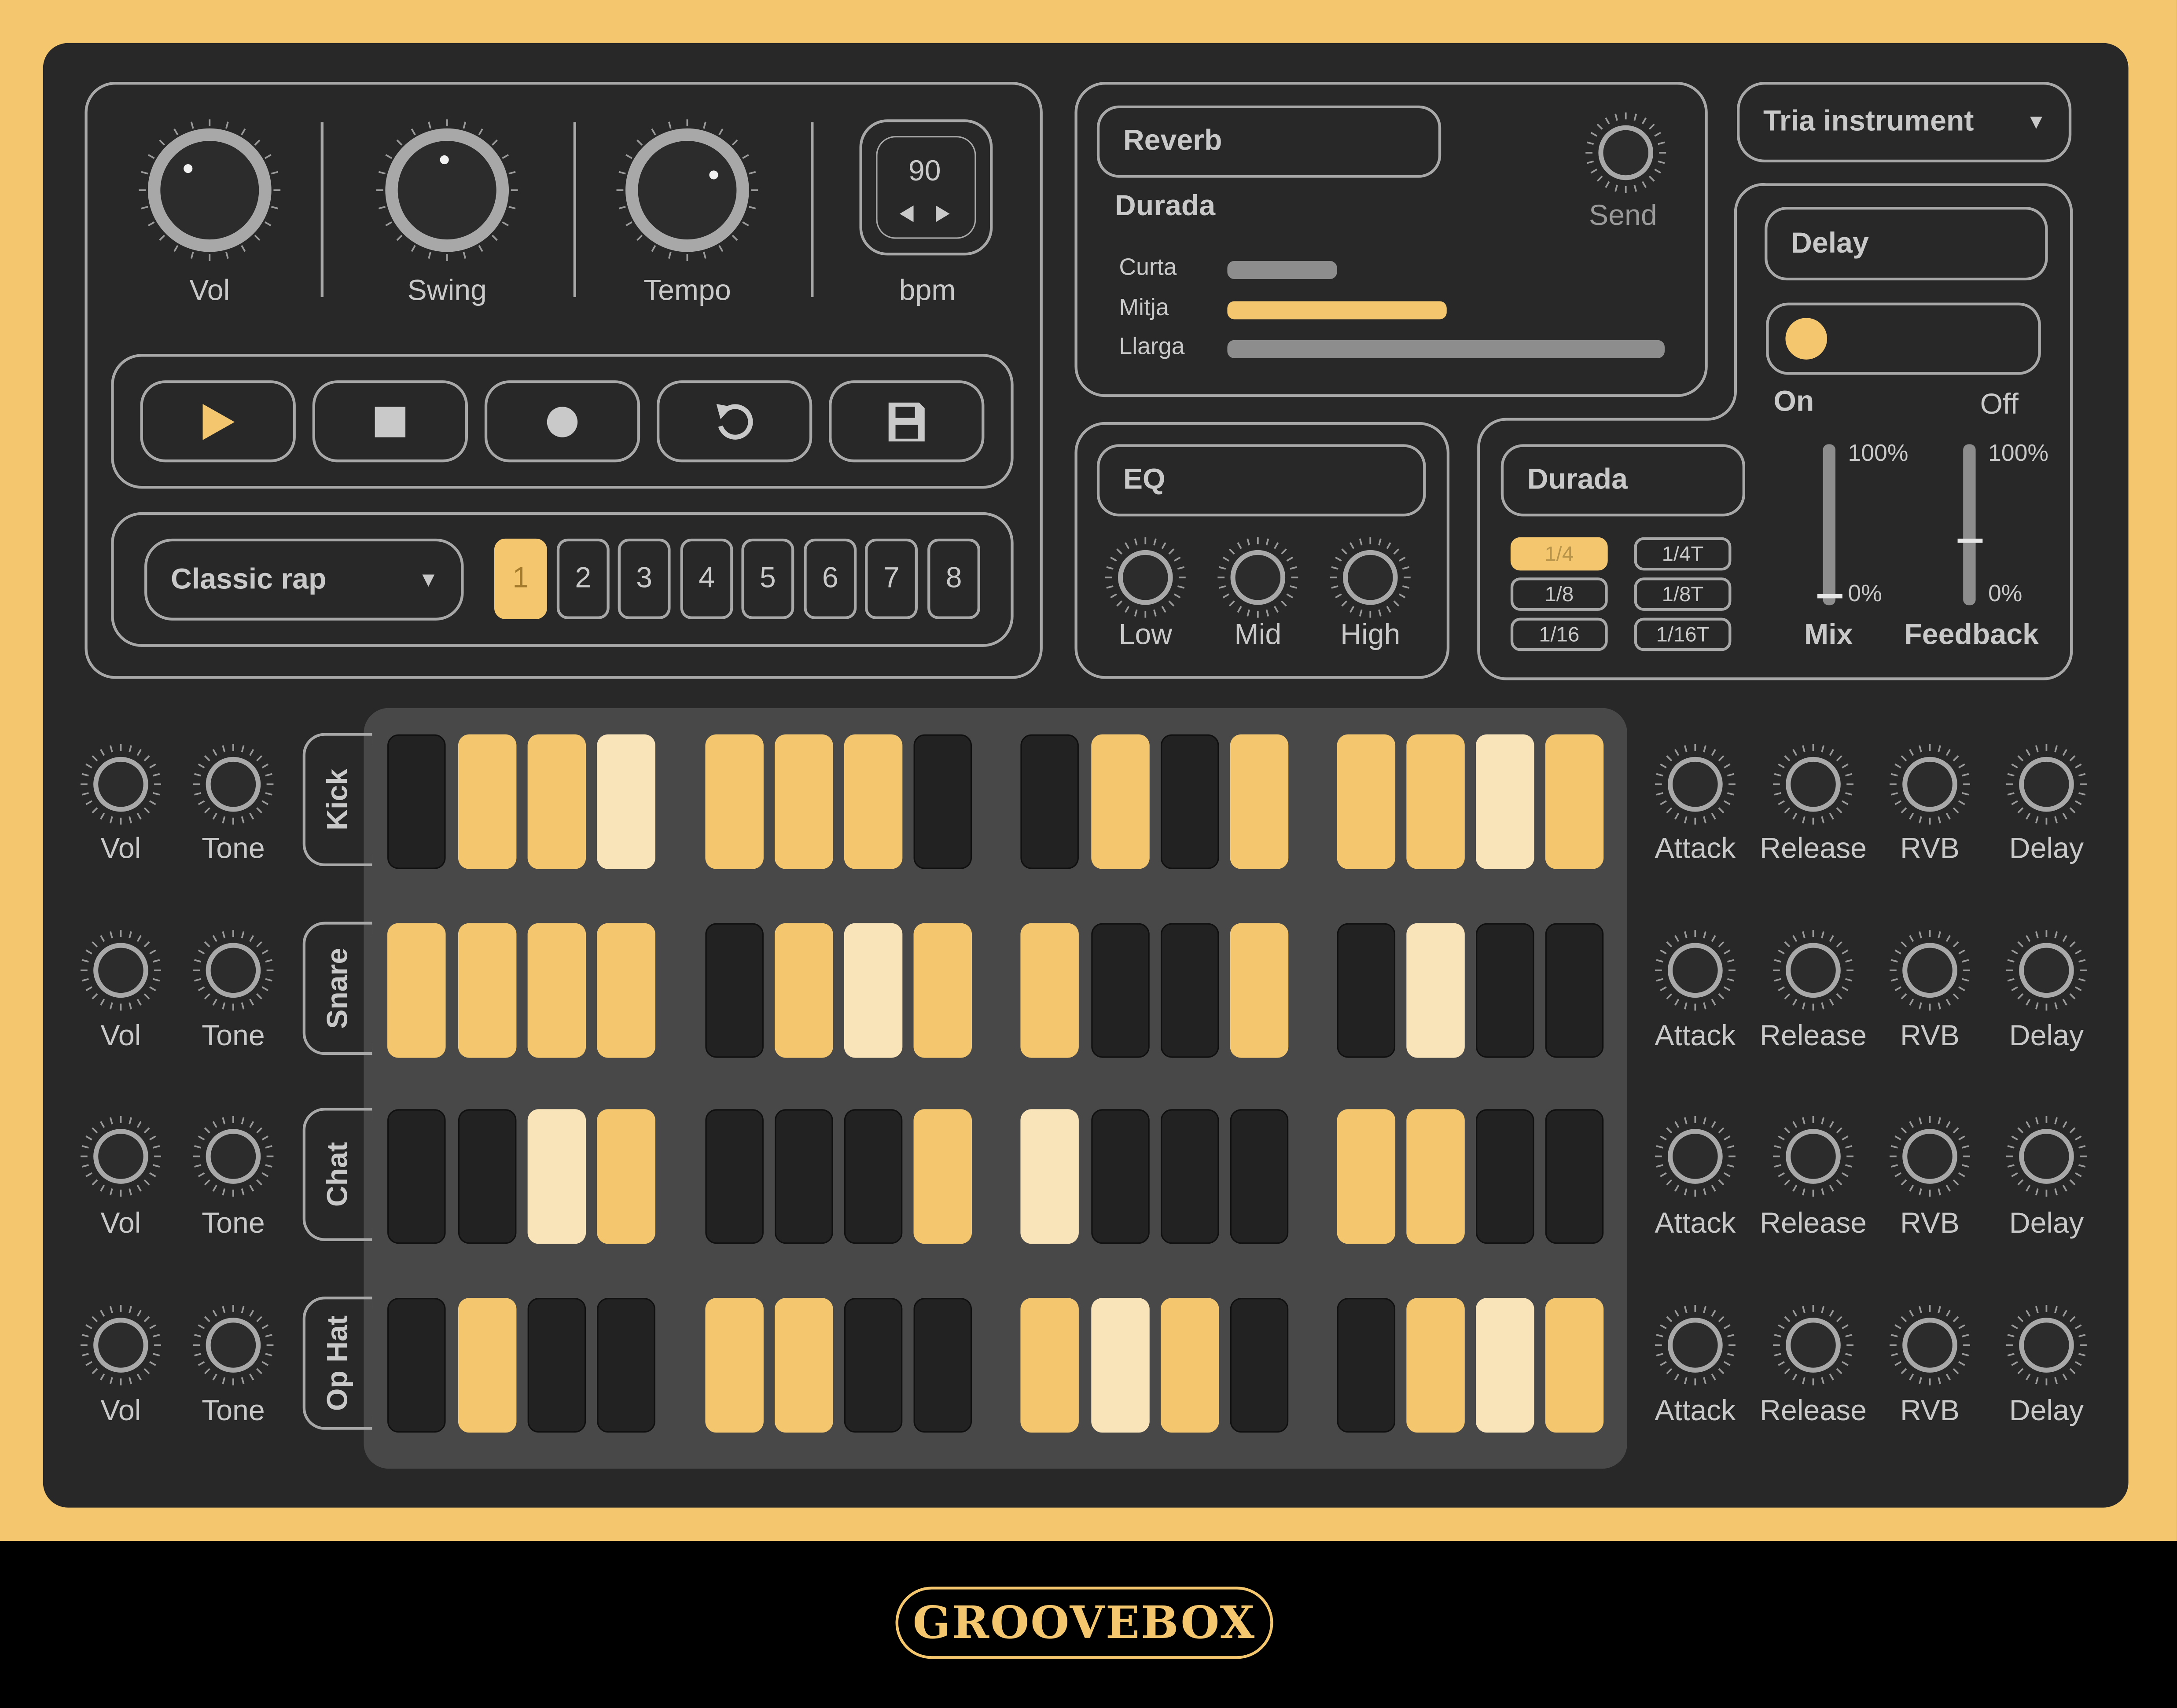 The image size is (2177, 1708). I want to click on snare-rvb-knob, so click(1931, 970).